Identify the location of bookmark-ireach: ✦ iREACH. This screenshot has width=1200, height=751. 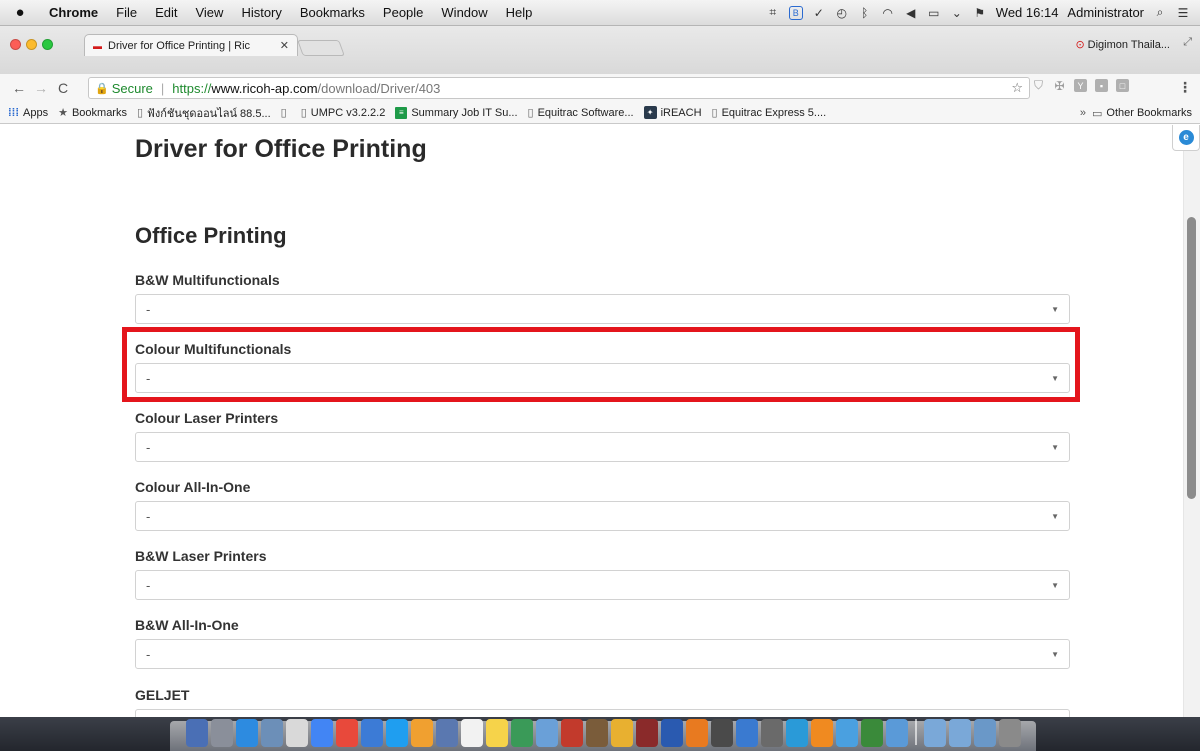
(672, 112).